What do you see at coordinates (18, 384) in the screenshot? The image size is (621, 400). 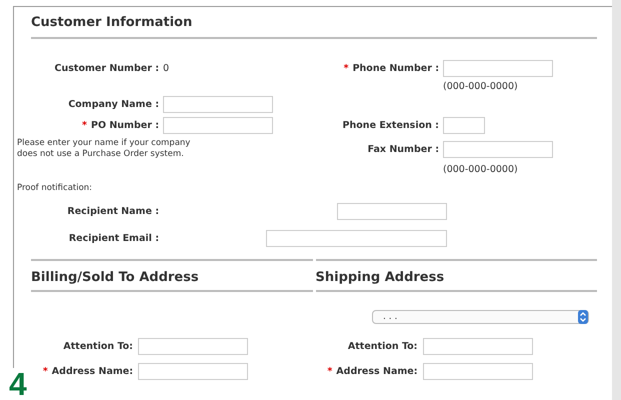 I see `step-number: 4` at bounding box center [18, 384].